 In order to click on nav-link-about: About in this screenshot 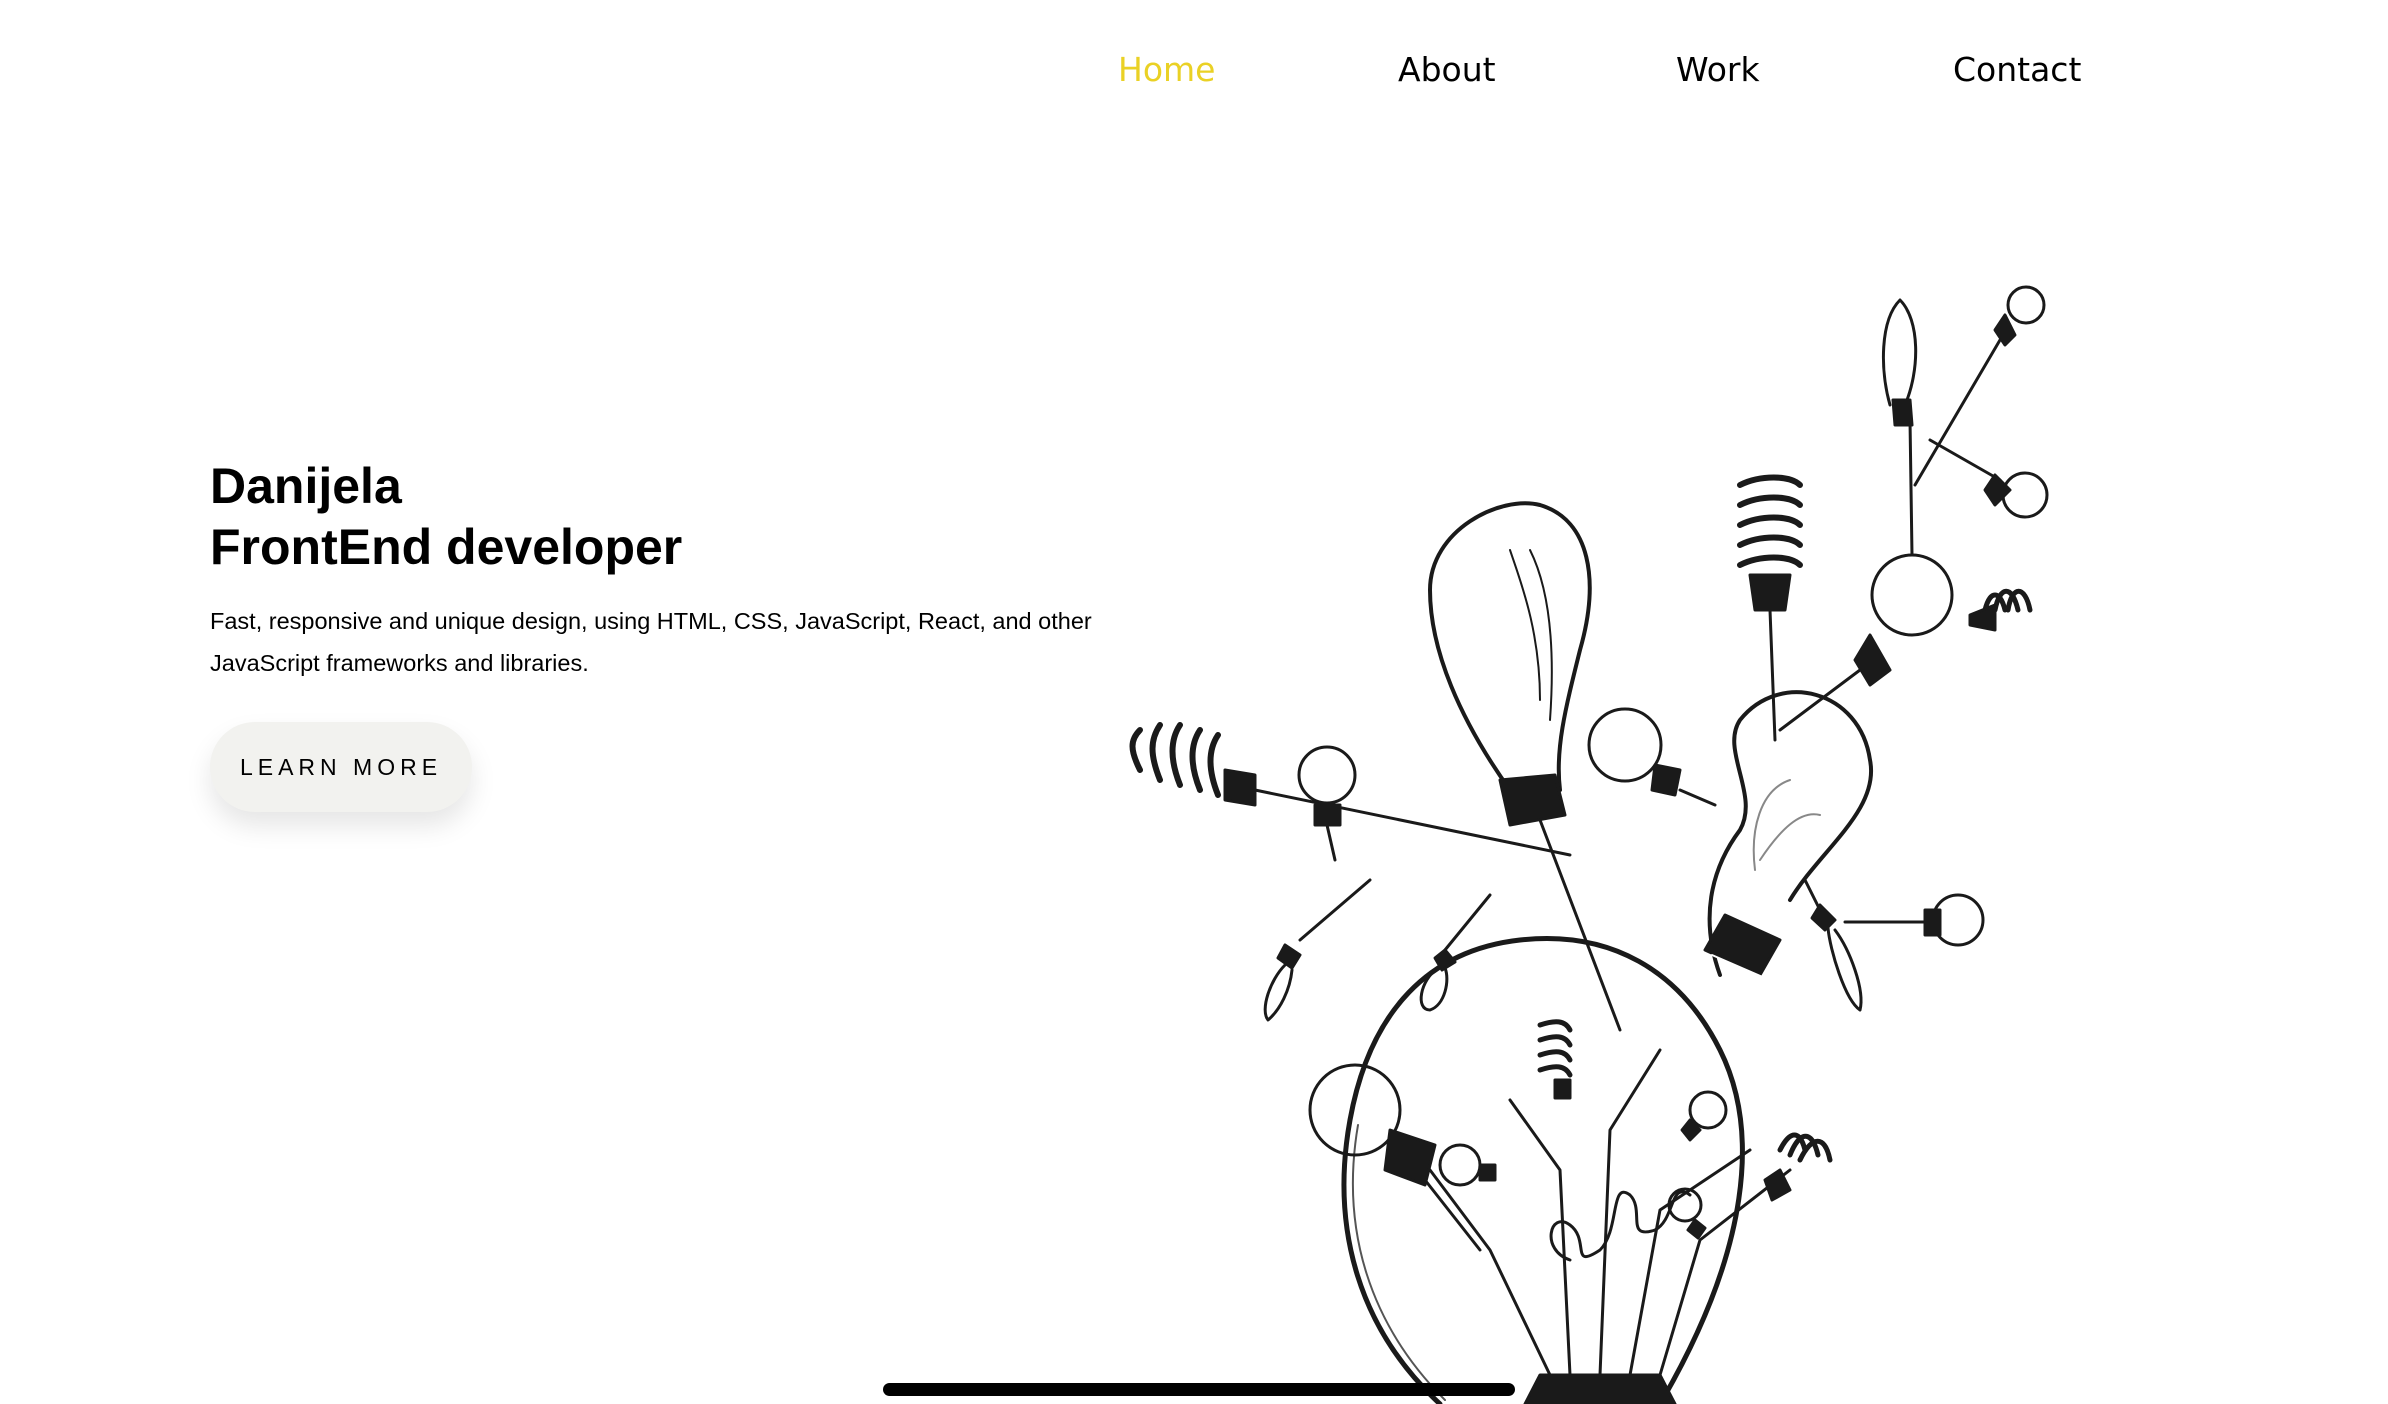, I will do `click(1447, 70)`.